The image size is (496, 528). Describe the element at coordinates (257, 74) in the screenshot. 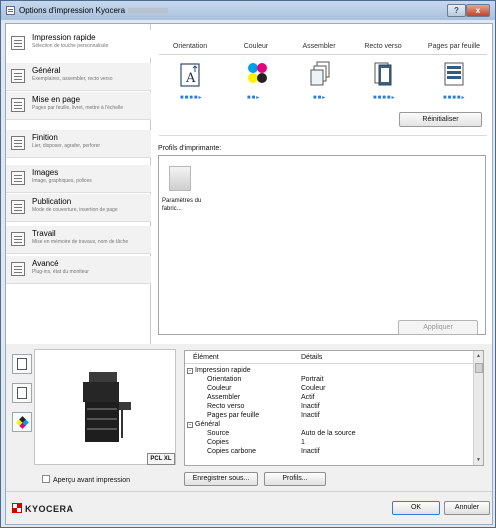

I see `color-icon` at that location.